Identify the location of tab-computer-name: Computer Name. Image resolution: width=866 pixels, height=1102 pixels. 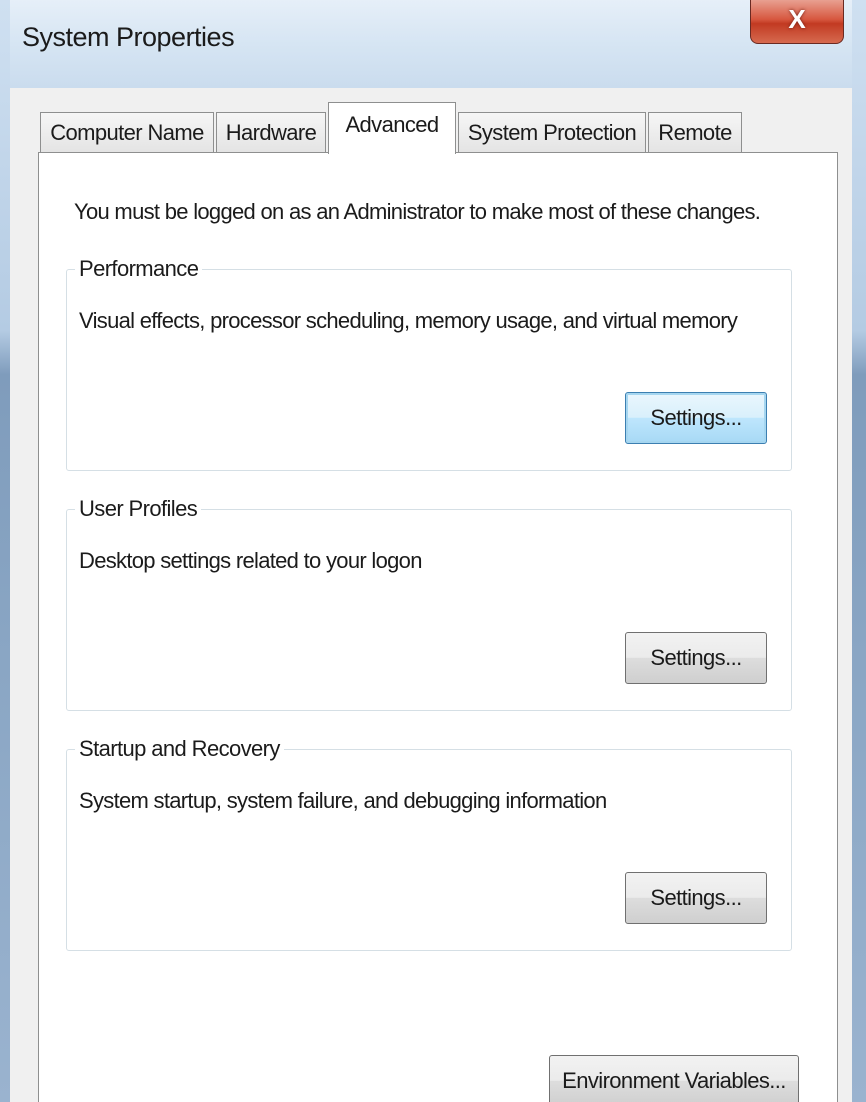
(127, 132).